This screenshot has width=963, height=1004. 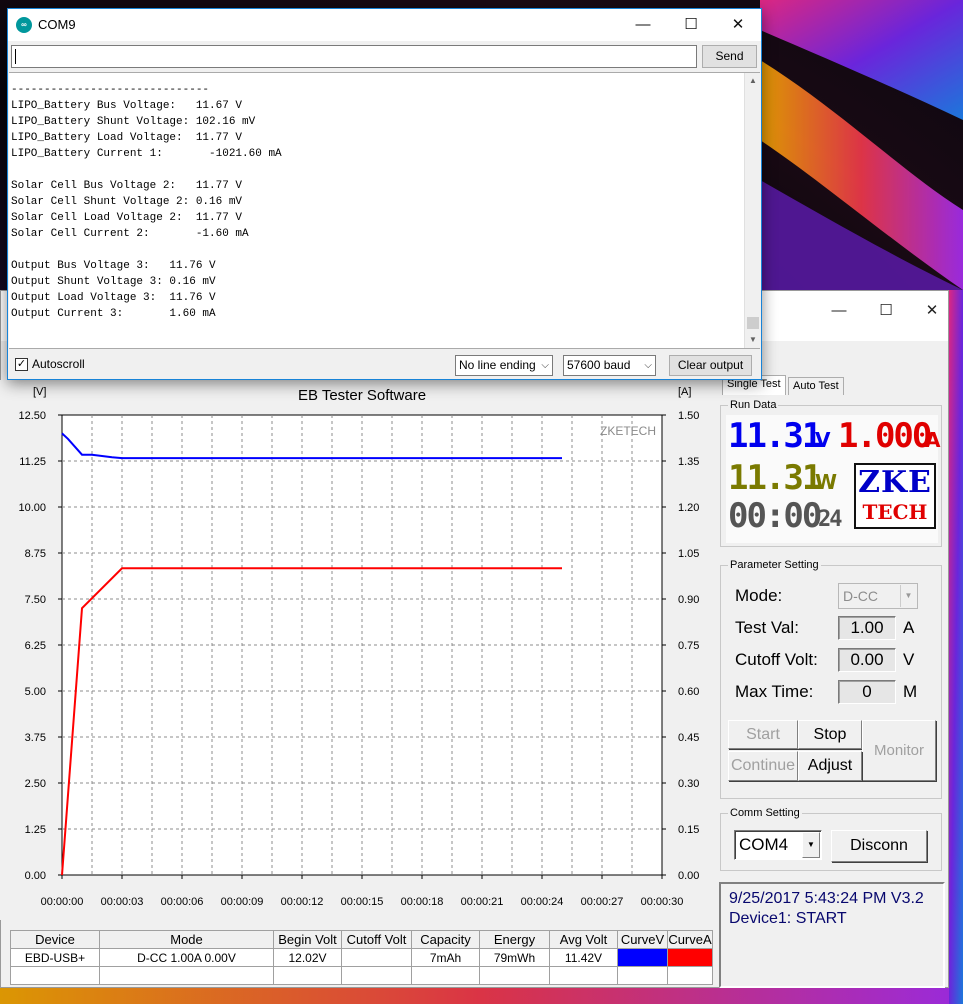 I want to click on serial-output-line: Solar Cell Shunt Voltage 2: 0.16 mV, so click(x=127, y=202).